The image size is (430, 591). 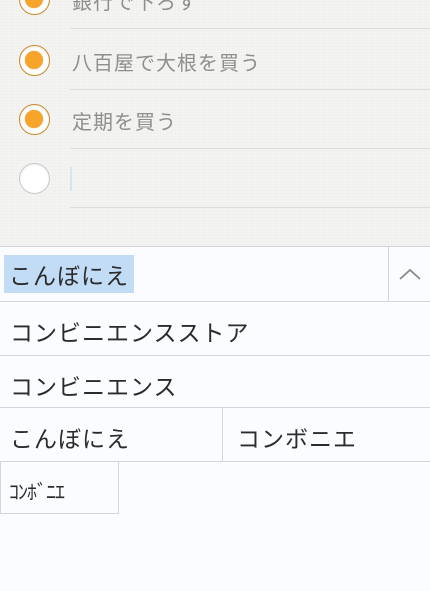 I want to click on candidate-label: コンビニエンスストア, so click(x=130, y=334).